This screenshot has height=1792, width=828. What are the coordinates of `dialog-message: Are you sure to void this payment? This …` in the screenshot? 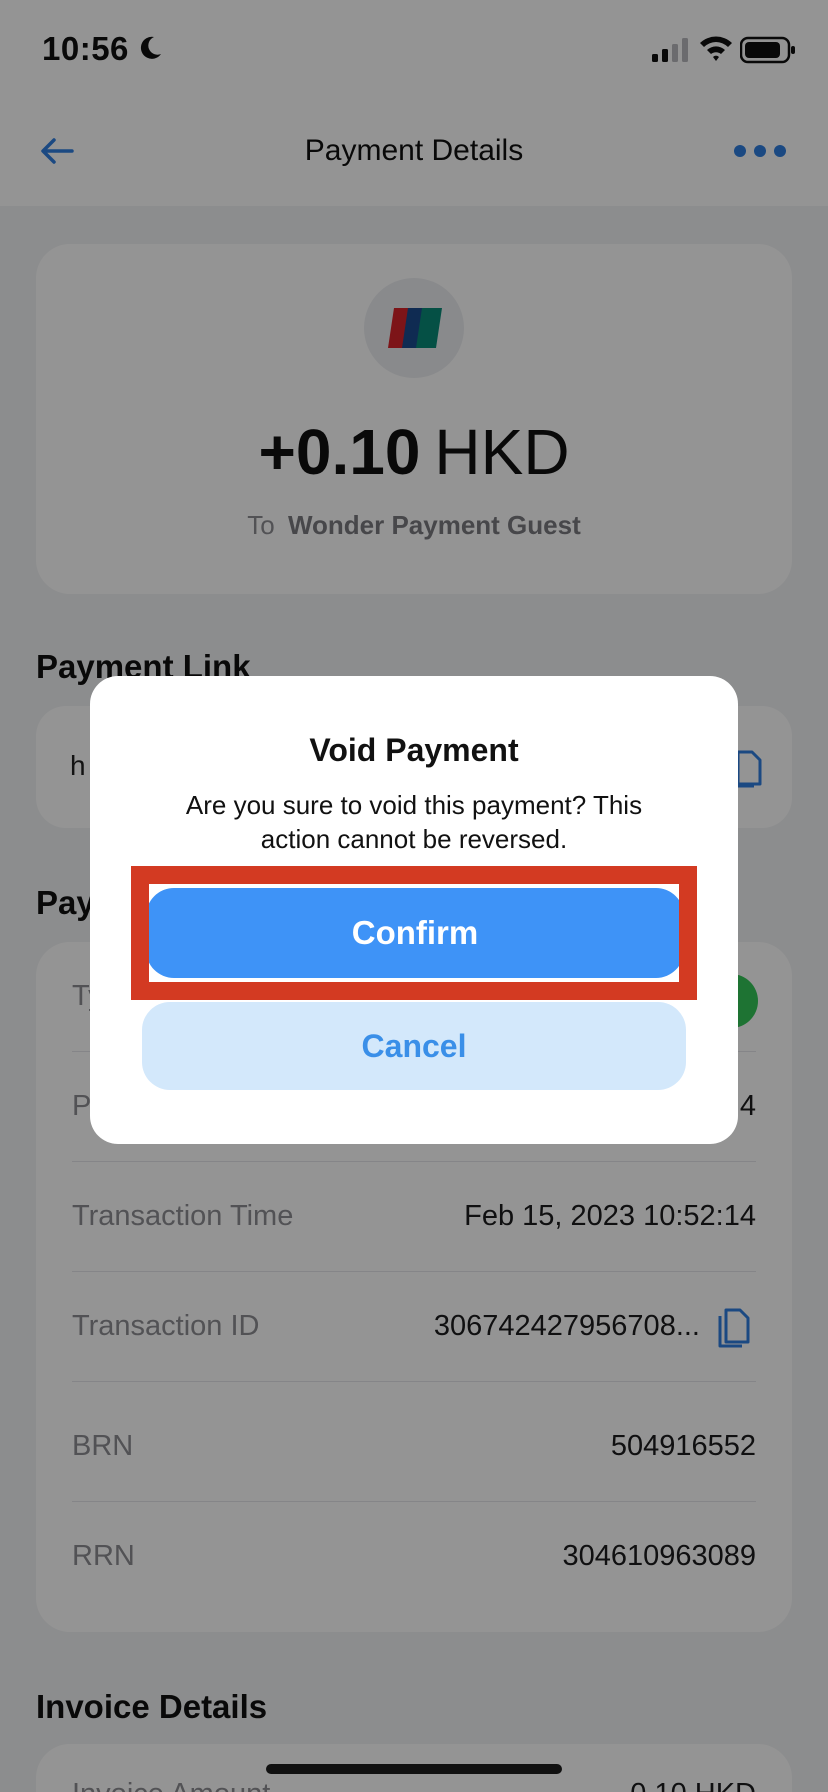 It's located at (414, 822).